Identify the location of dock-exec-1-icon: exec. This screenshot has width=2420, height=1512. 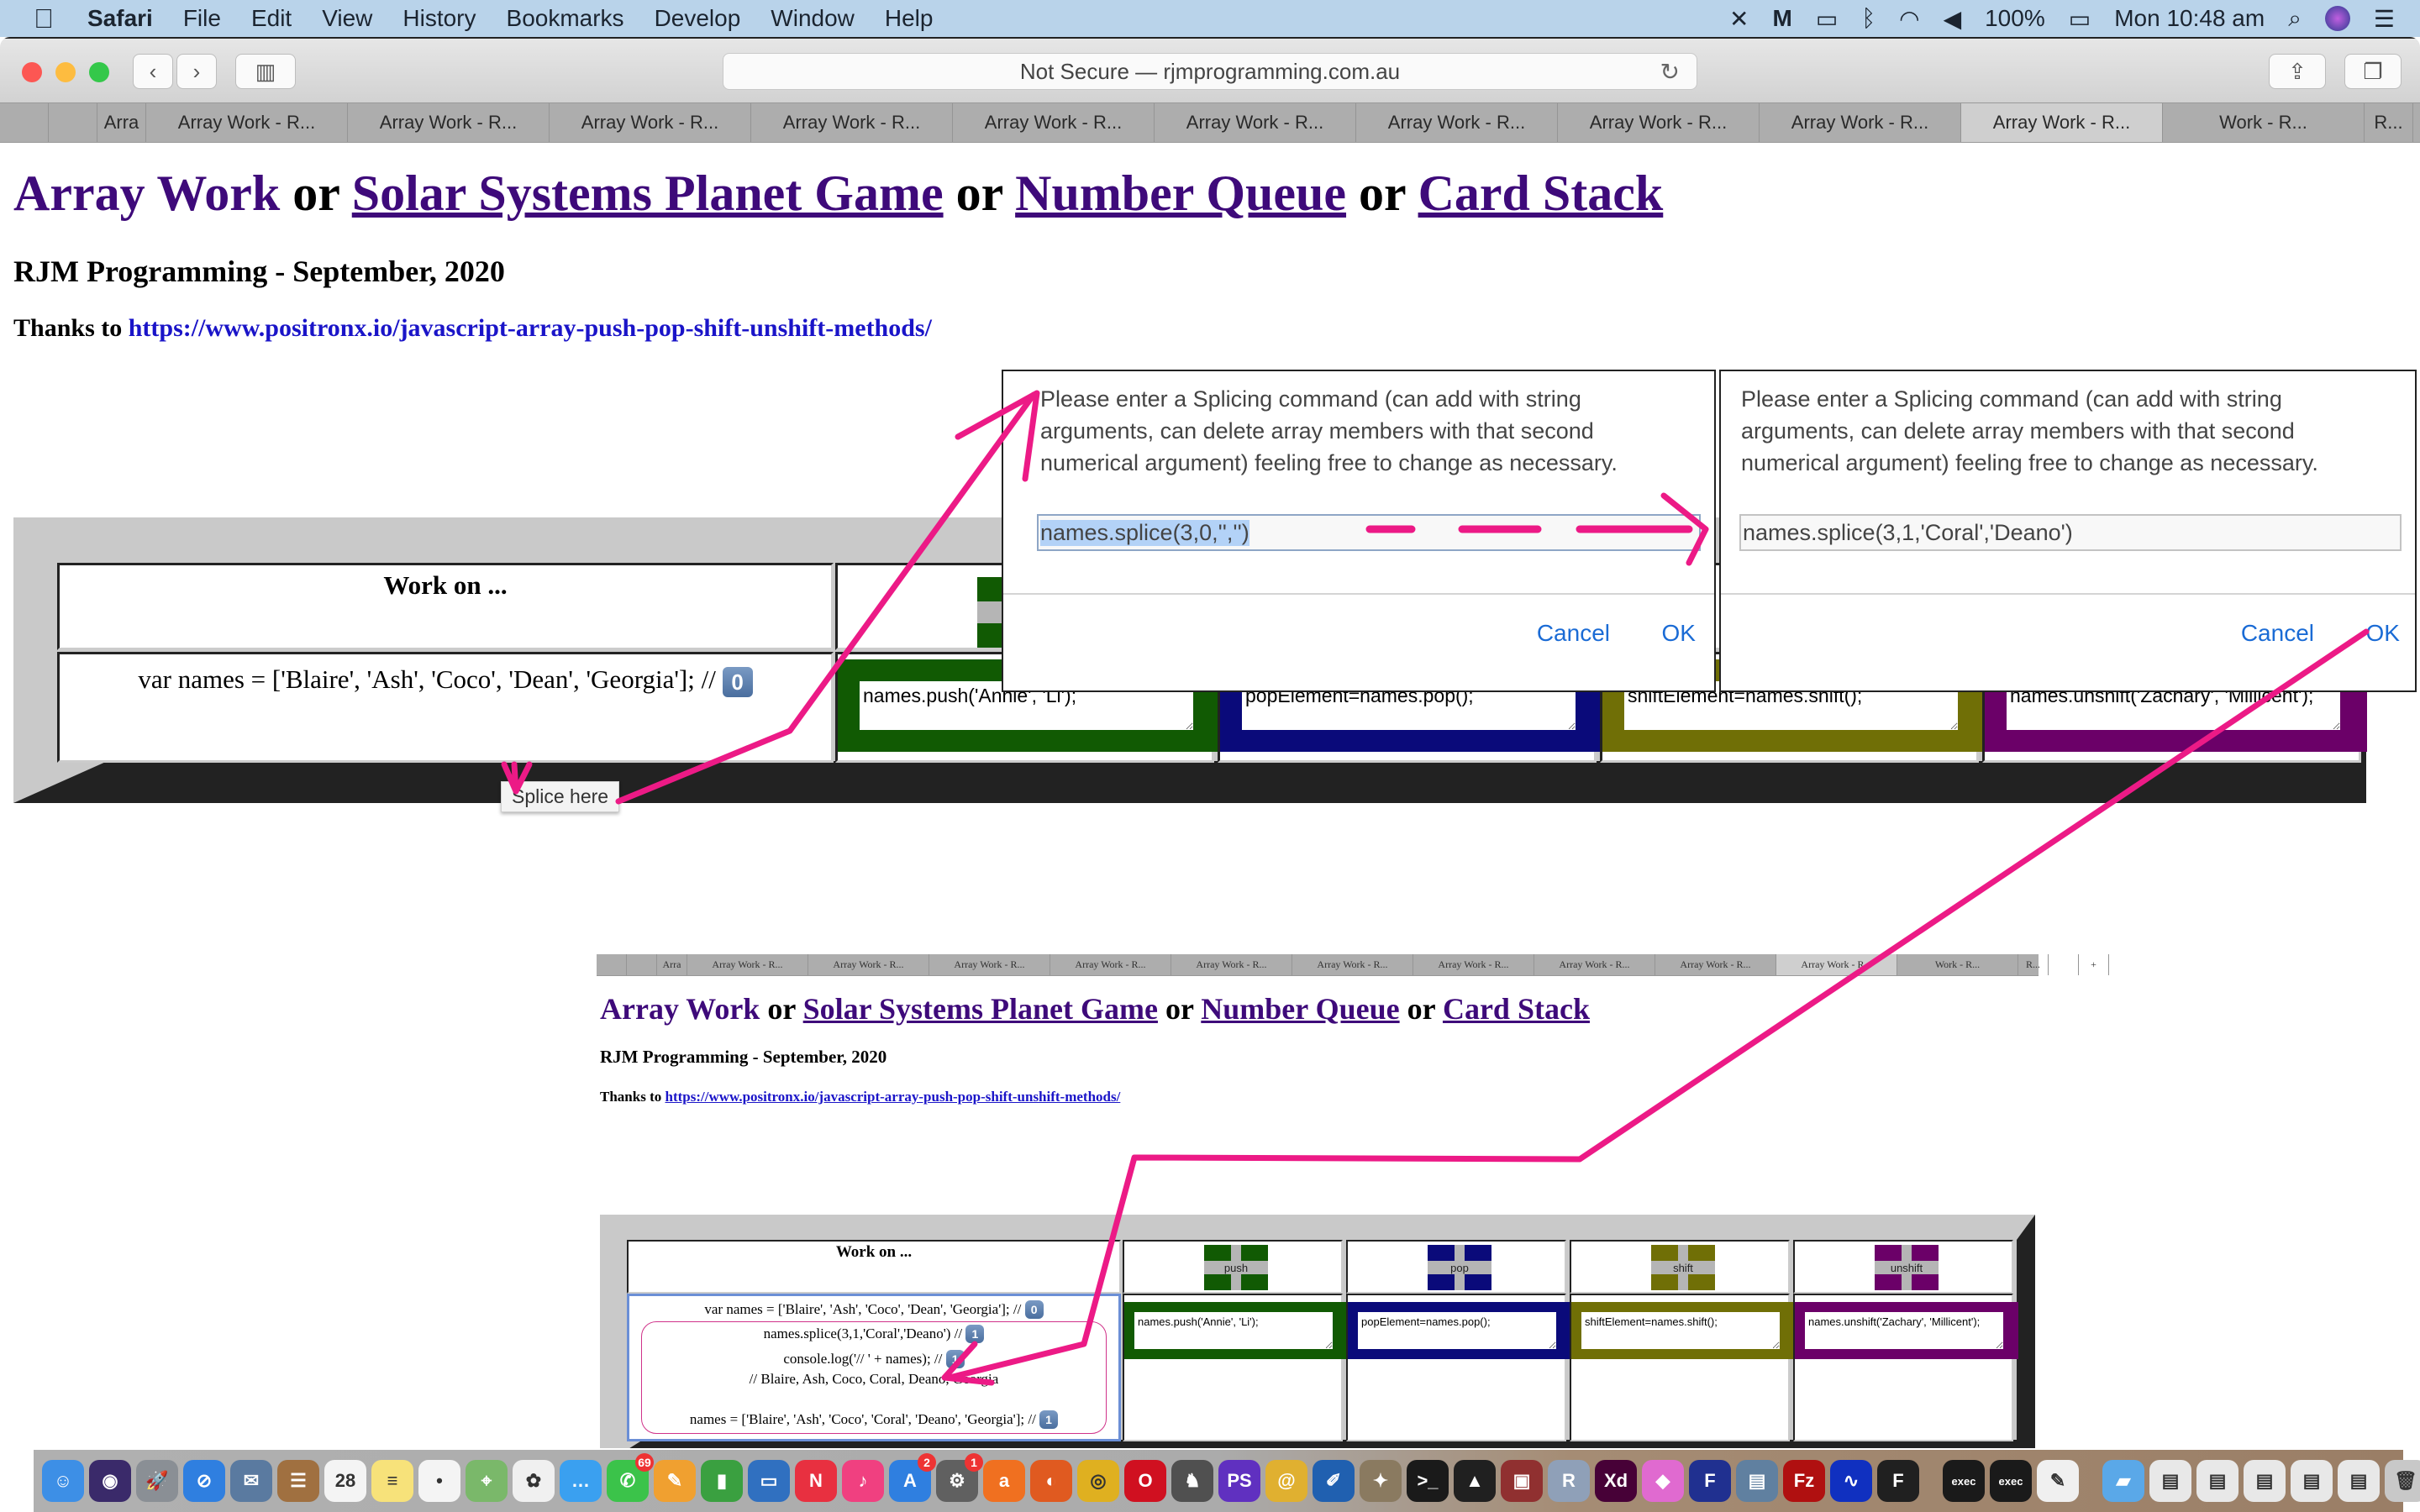
(1964, 1481).